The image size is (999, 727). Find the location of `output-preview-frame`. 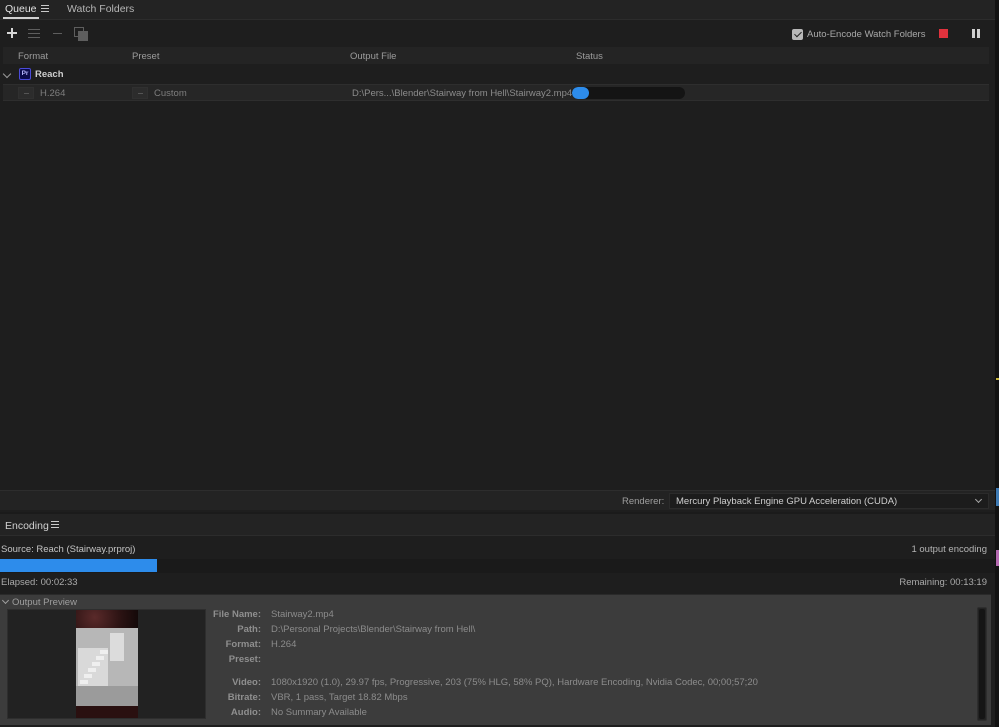

output-preview-frame is located at coordinates (106, 664).